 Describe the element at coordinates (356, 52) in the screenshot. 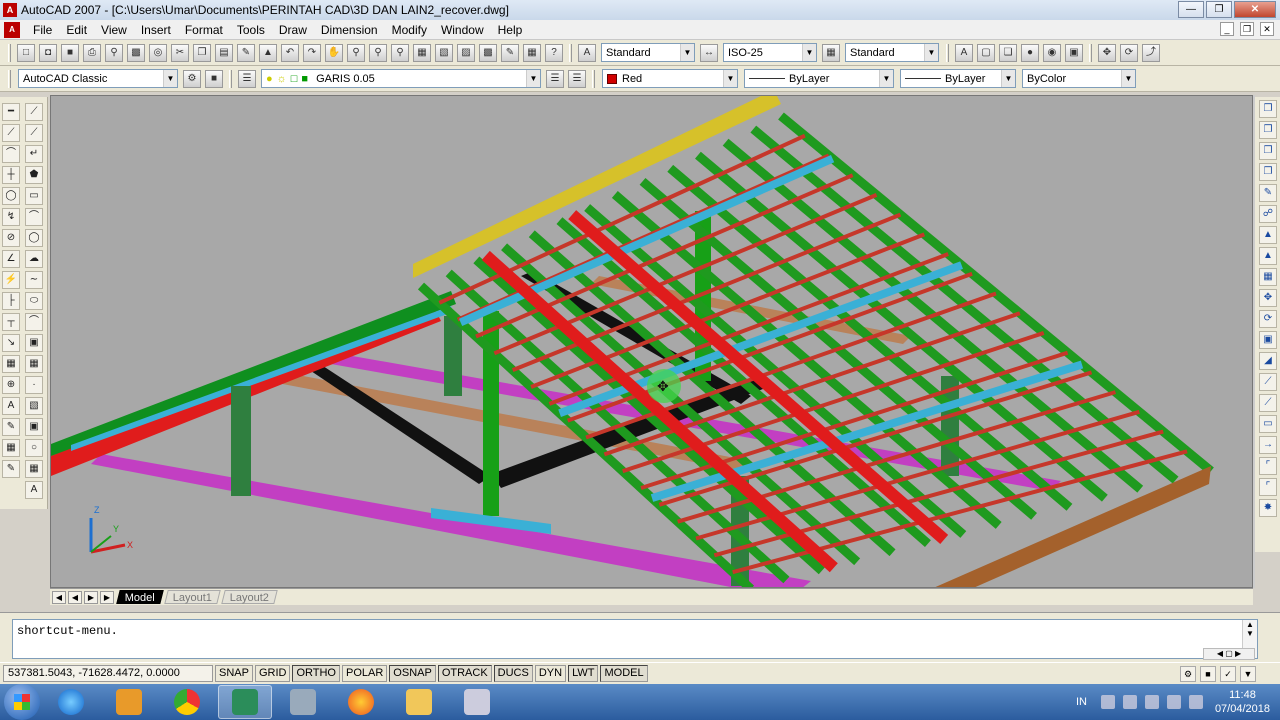

I see `zoom-realtime-icon: ⚲` at that location.